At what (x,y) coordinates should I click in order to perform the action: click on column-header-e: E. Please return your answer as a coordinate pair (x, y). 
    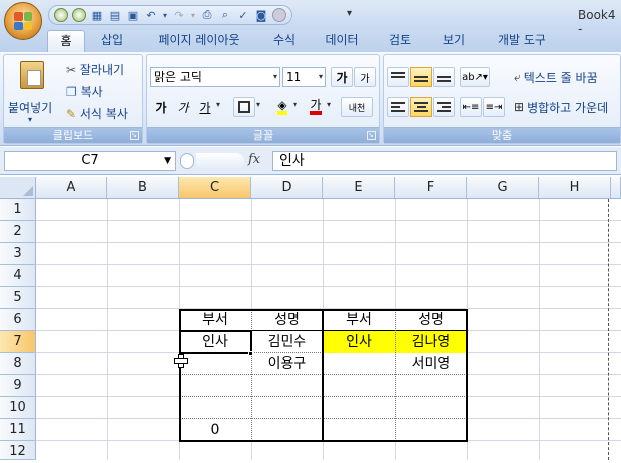
    Looking at the image, I should click on (359, 188).